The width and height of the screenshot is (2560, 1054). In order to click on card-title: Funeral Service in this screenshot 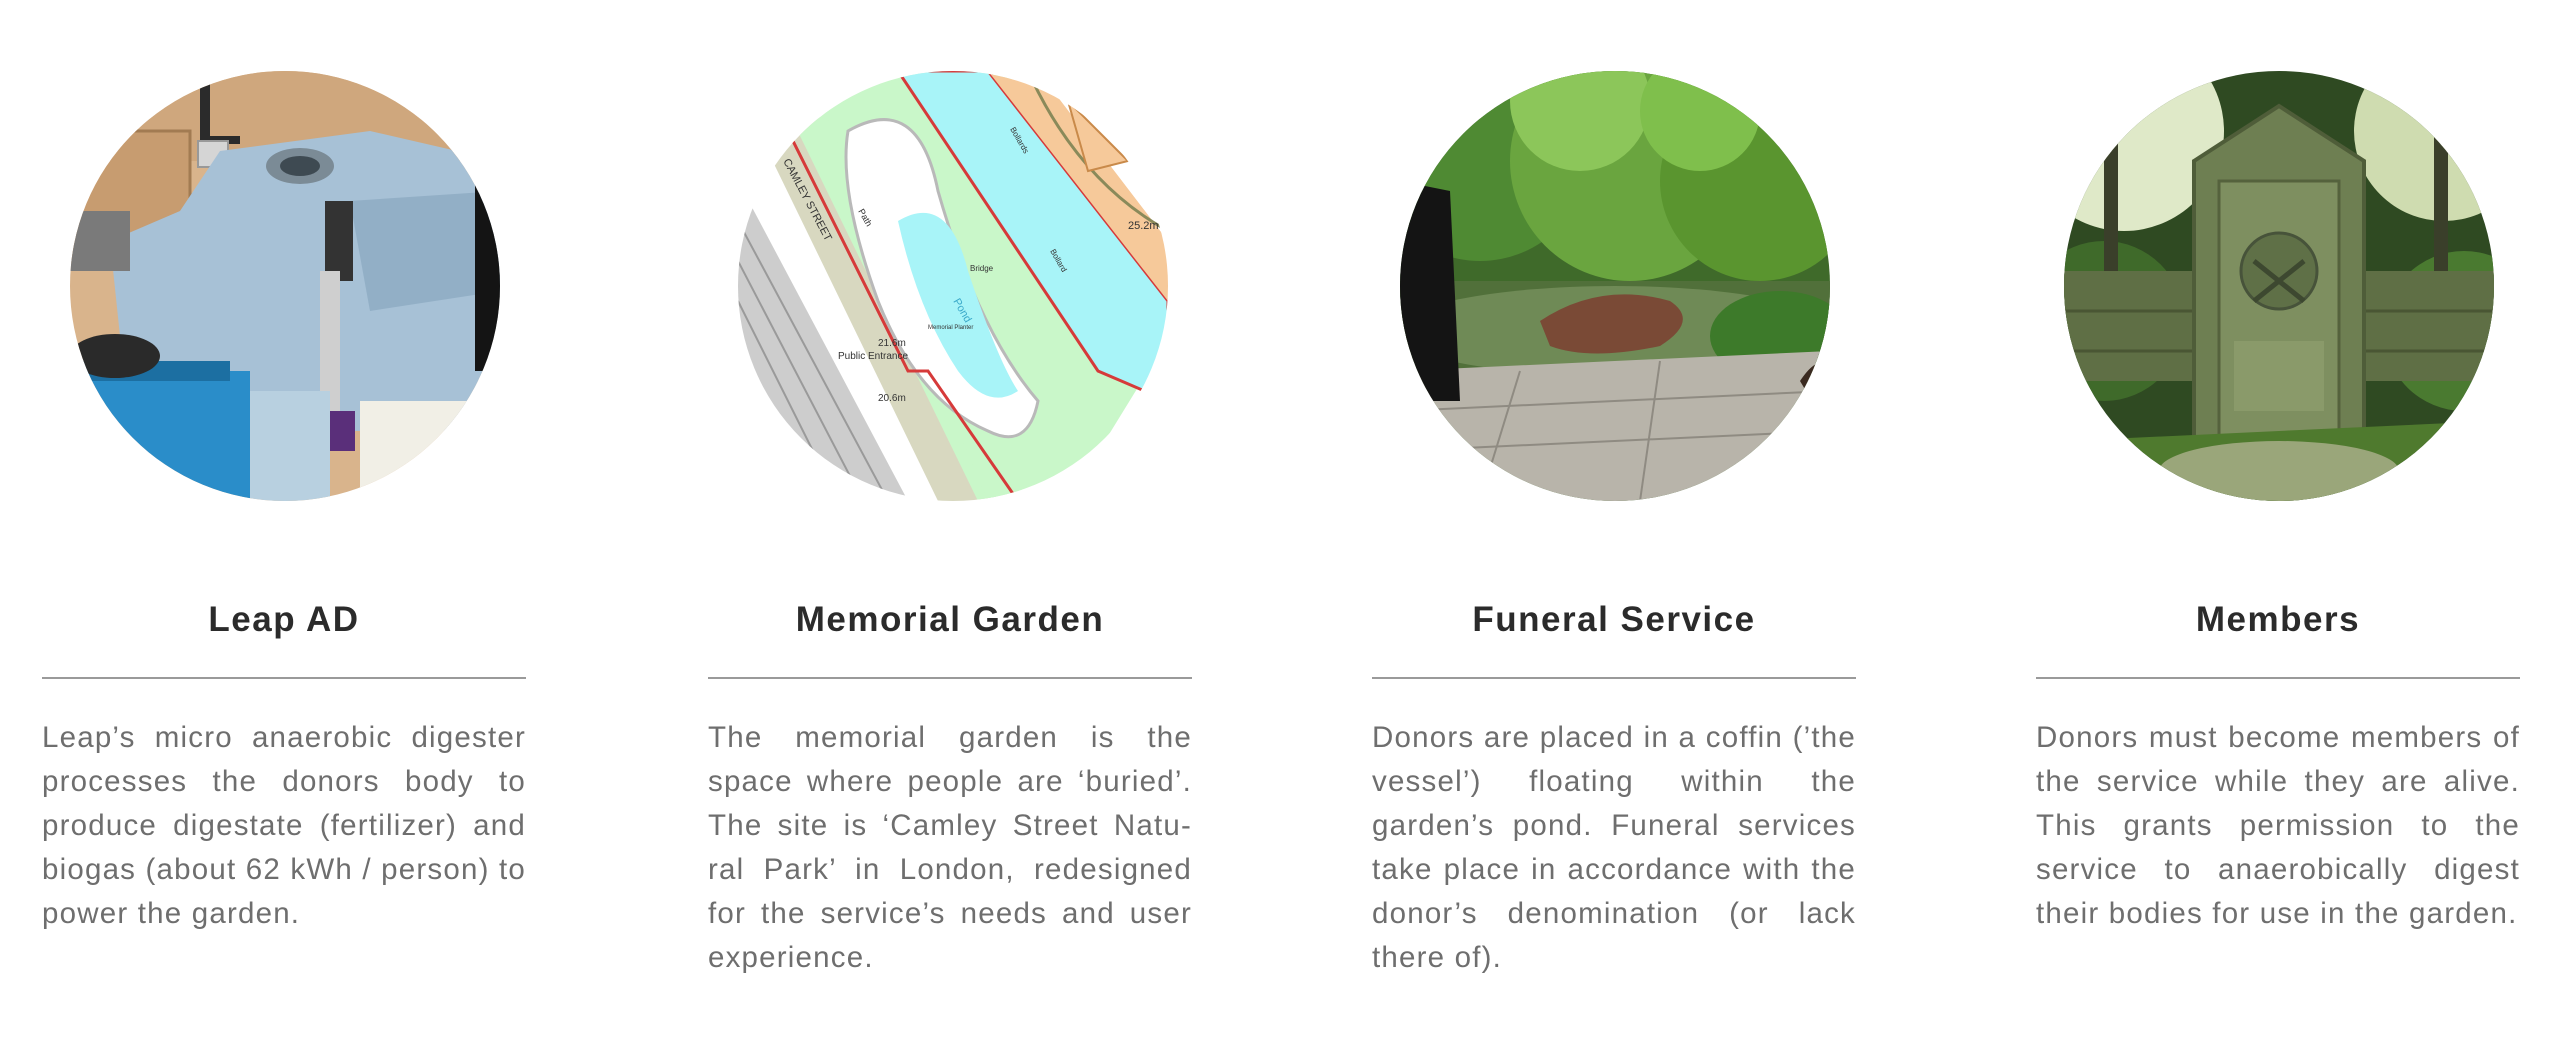, I will do `click(1614, 619)`.